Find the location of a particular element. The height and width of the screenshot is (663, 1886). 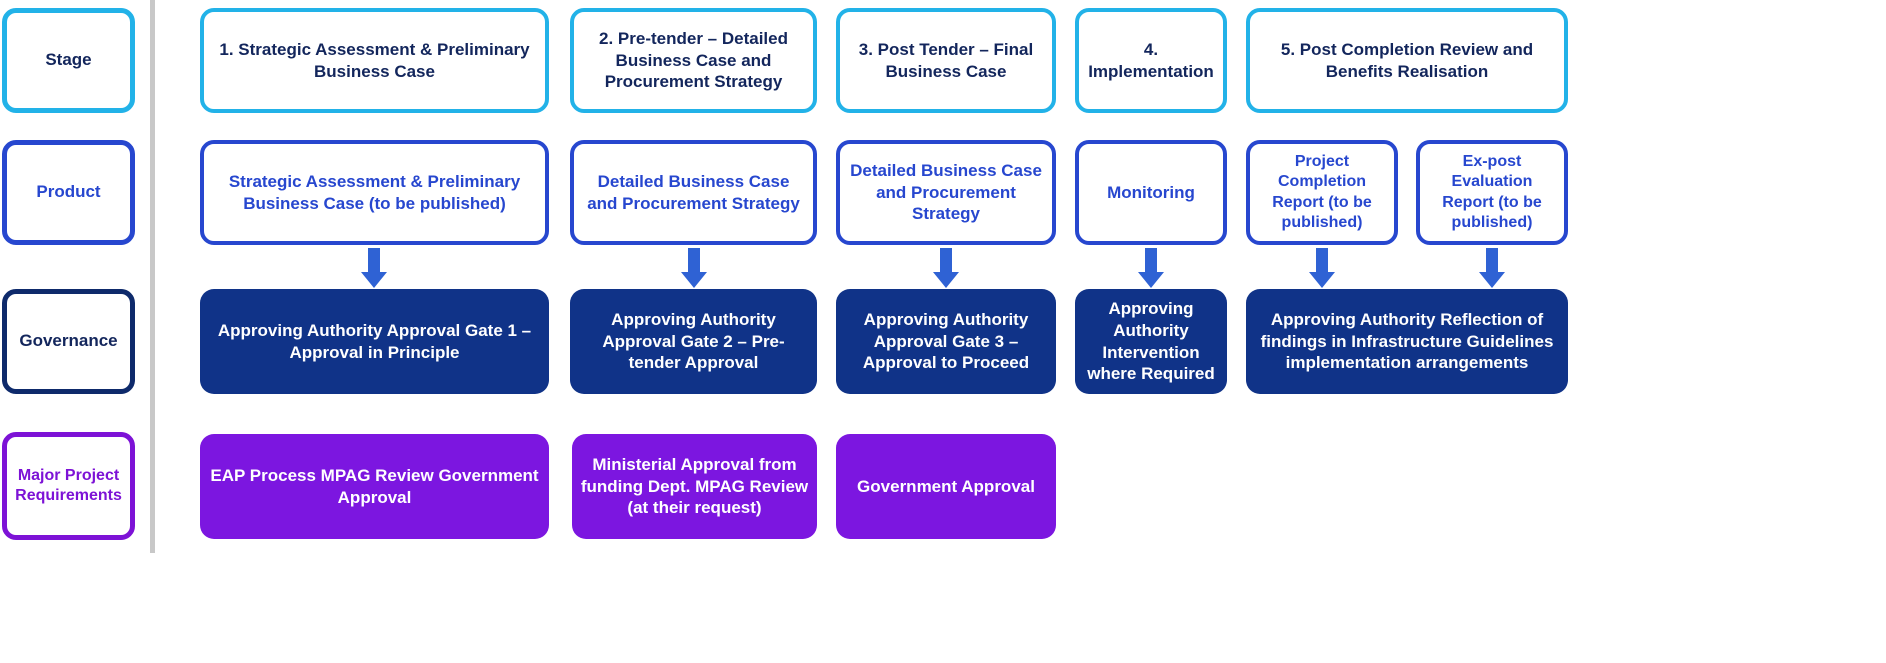

product-box-4: Monitoring is located at coordinates (1151, 192).